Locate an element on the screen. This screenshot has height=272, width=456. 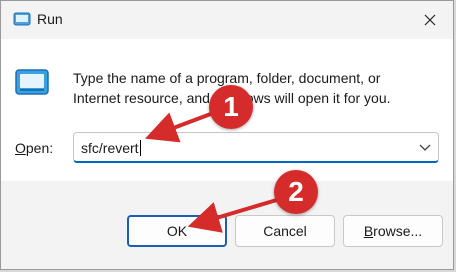
window-title: Run is located at coordinates (50, 19).